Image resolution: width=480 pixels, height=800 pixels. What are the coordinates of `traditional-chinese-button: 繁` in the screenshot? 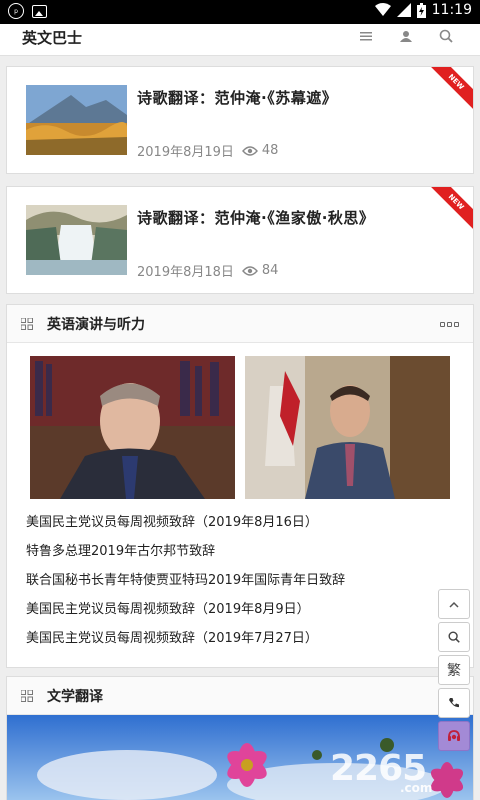 It's located at (454, 670).